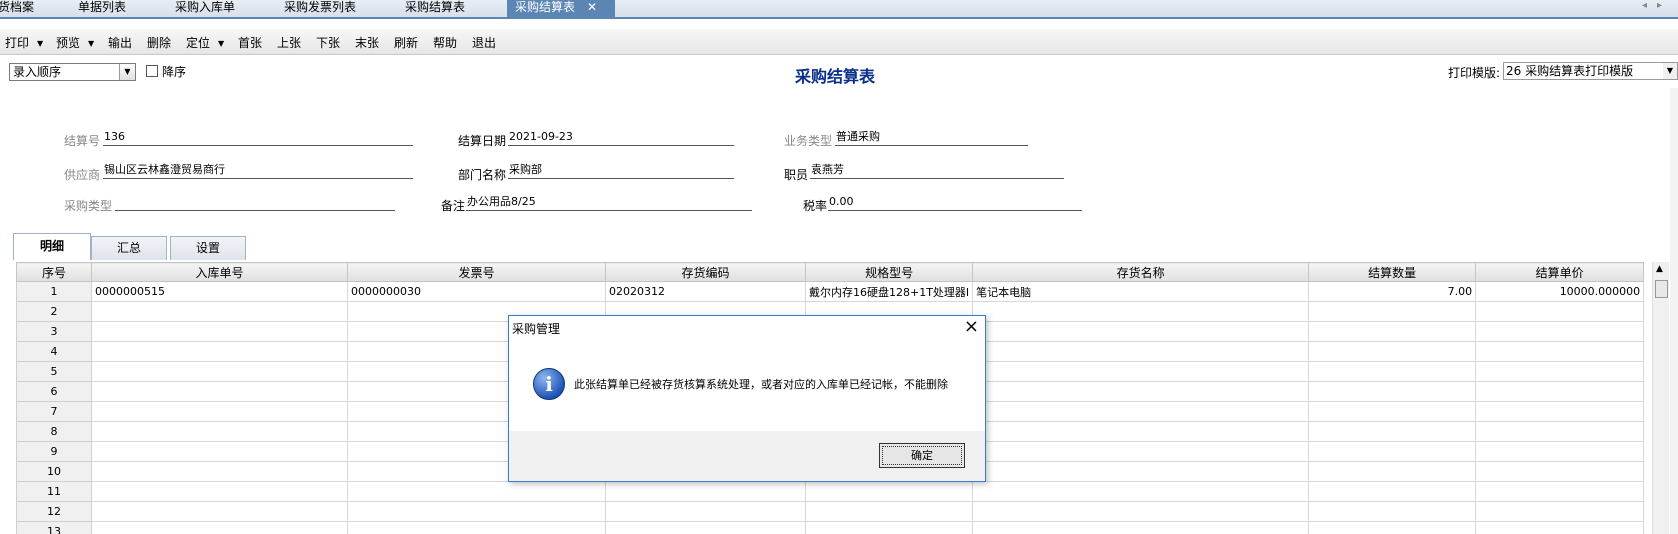 The width and height of the screenshot is (1678, 534). What do you see at coordinates (250, 42) in the screenshot?
I see `first-button: 首张` at bounding box center [250, 42].